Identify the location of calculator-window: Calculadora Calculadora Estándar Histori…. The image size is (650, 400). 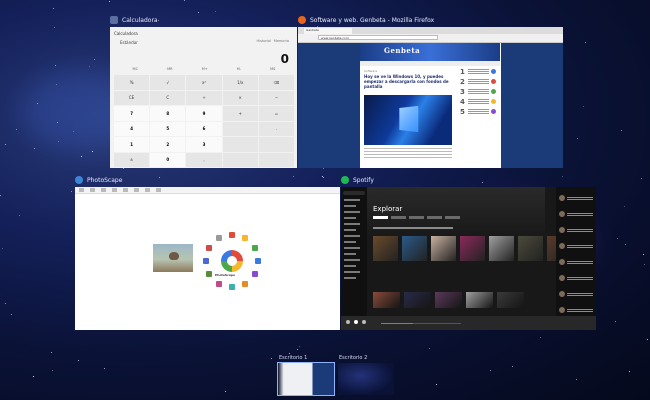
(203, 92).